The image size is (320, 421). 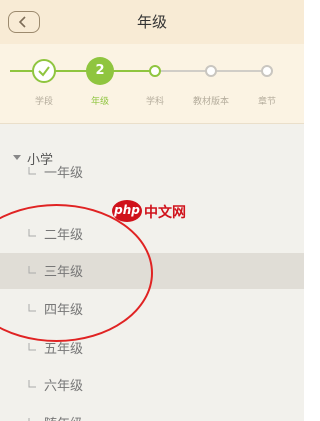 What do you see at coordinates (43, 102) in the screenshot?
I see `step-1-label: 学段` at bounding box center [43, 102].